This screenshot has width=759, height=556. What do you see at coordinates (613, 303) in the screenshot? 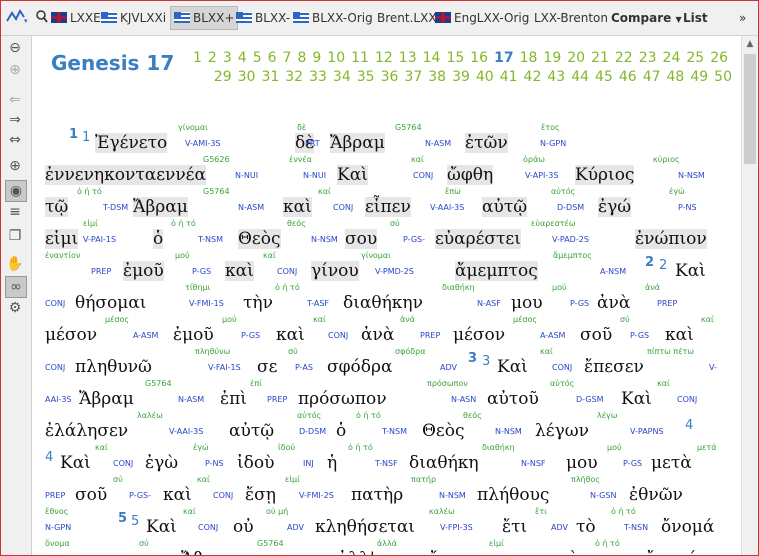
I see `greek-word: ἀνὰ` at bounding box center [613, 303].